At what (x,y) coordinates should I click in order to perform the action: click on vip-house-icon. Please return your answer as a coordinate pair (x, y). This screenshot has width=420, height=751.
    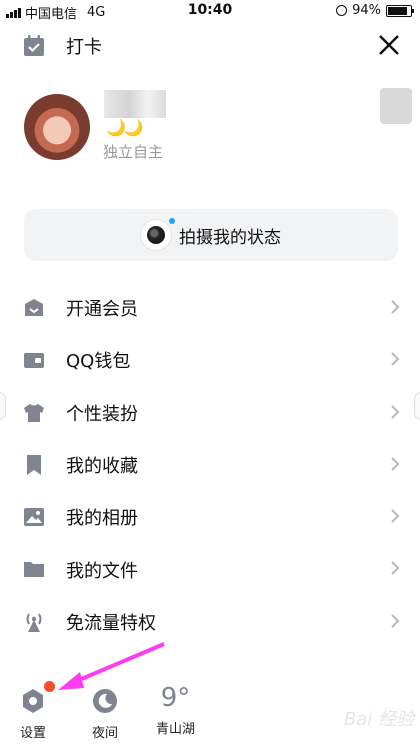
    Looking at the image, I should click on (34, 307).